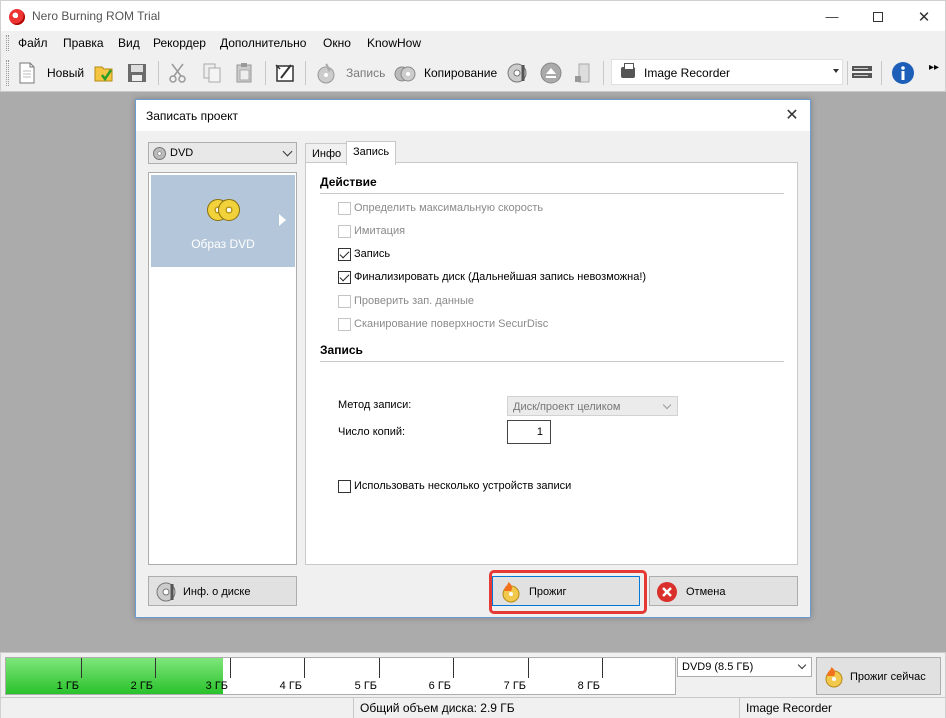 The height and width of the screenshot is (718, 946). I want to click on minimize-button: —, so click(832, 16).